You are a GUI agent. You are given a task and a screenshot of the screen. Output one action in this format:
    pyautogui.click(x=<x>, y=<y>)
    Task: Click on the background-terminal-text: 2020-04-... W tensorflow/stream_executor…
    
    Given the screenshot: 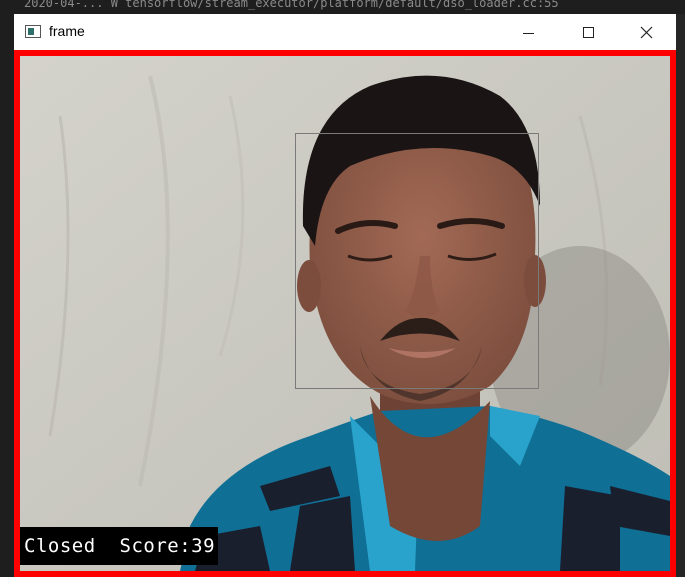 What is the action you would take?
    pyautogui.click(x=291, y=5)
    